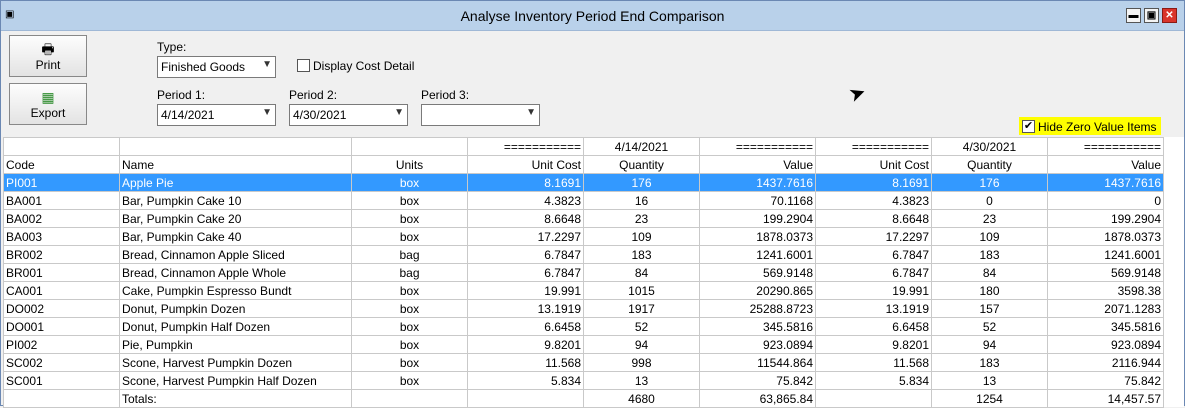 The height and width of the screenshot is (408, 1185). What do you see at coordinates (1105, 362) in the screenshot?
I see `cell-value-2: 2116.944` at bounding box center [1105, 362].